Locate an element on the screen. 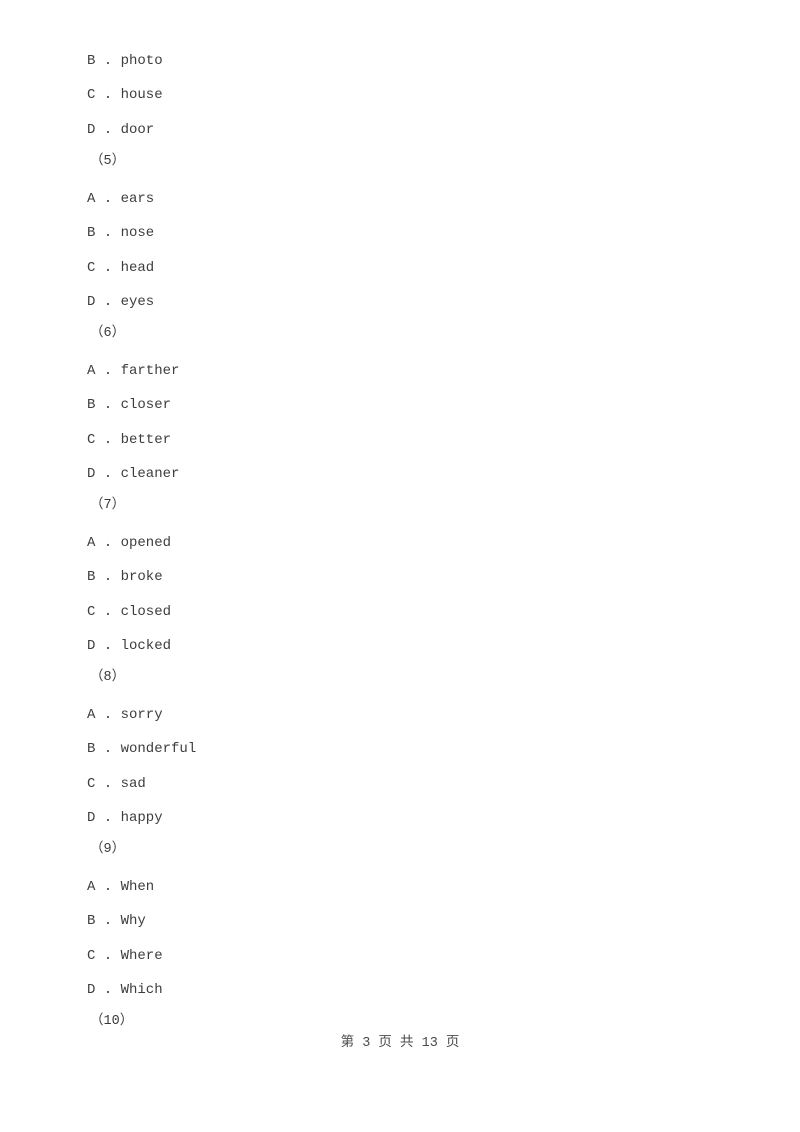 This screenshot has height=1132, width=800. answer-option: B . broke is located at coordinates (125, 577).